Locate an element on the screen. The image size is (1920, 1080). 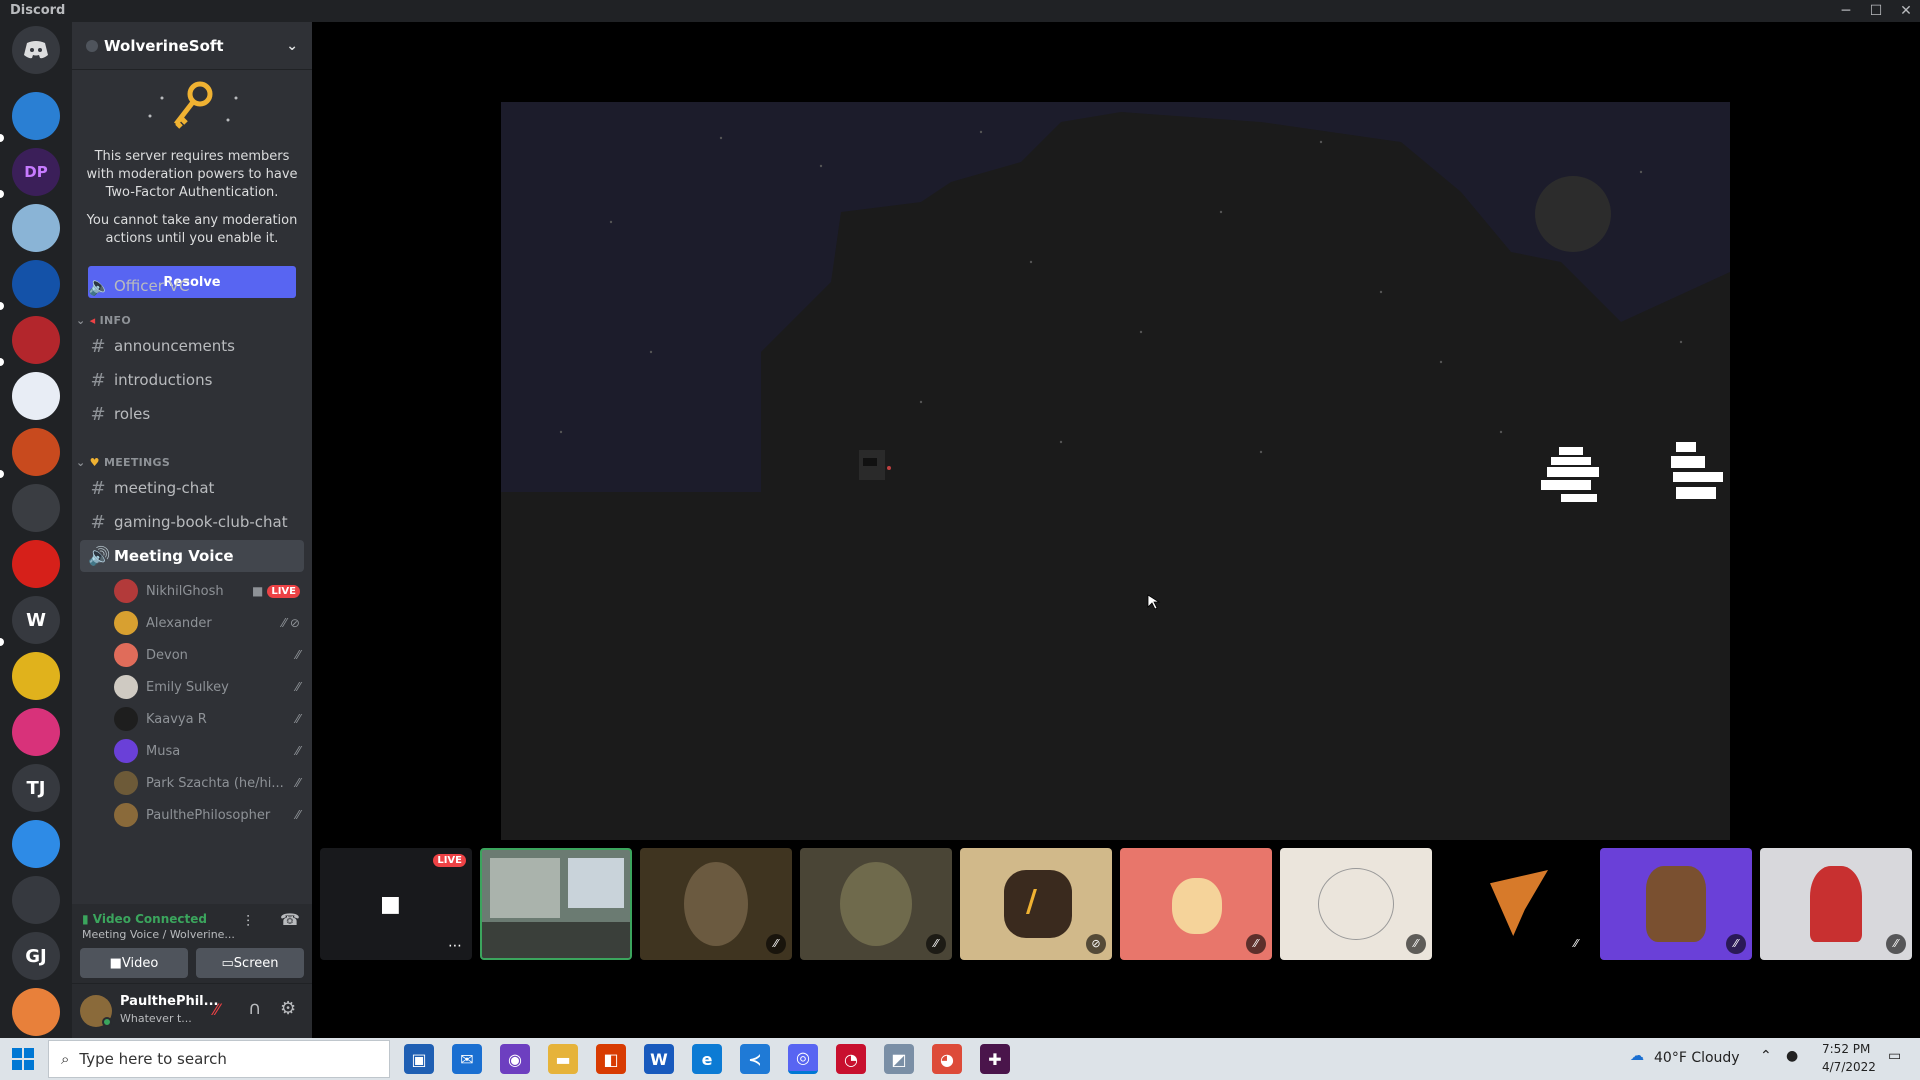
app-icon: ◔ is located at coordinates (851, 1059).